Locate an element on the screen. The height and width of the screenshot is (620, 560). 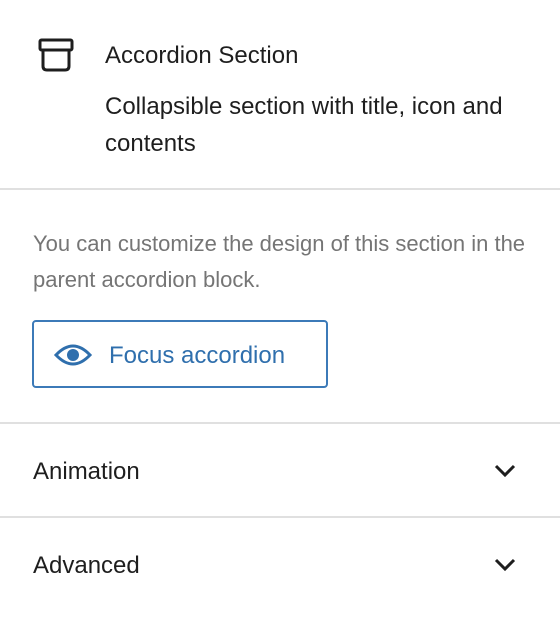
accordion-section-icon is located at coordinates (56, 56).